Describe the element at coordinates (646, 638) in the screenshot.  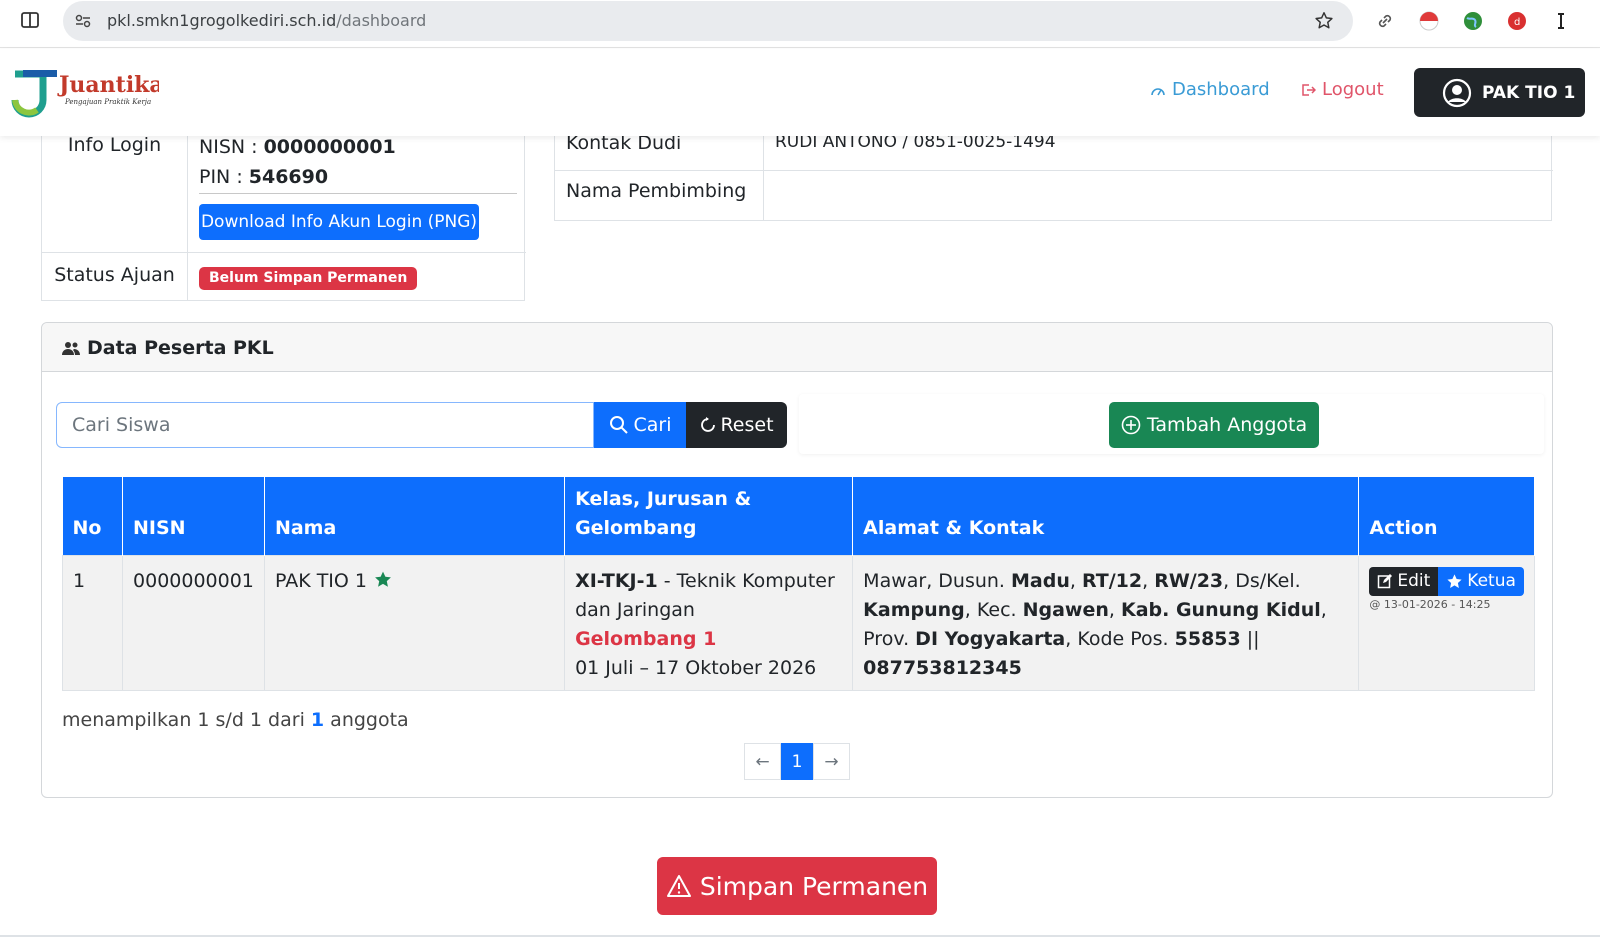
I see `gelombang-label: Gelombang 1` at that location.